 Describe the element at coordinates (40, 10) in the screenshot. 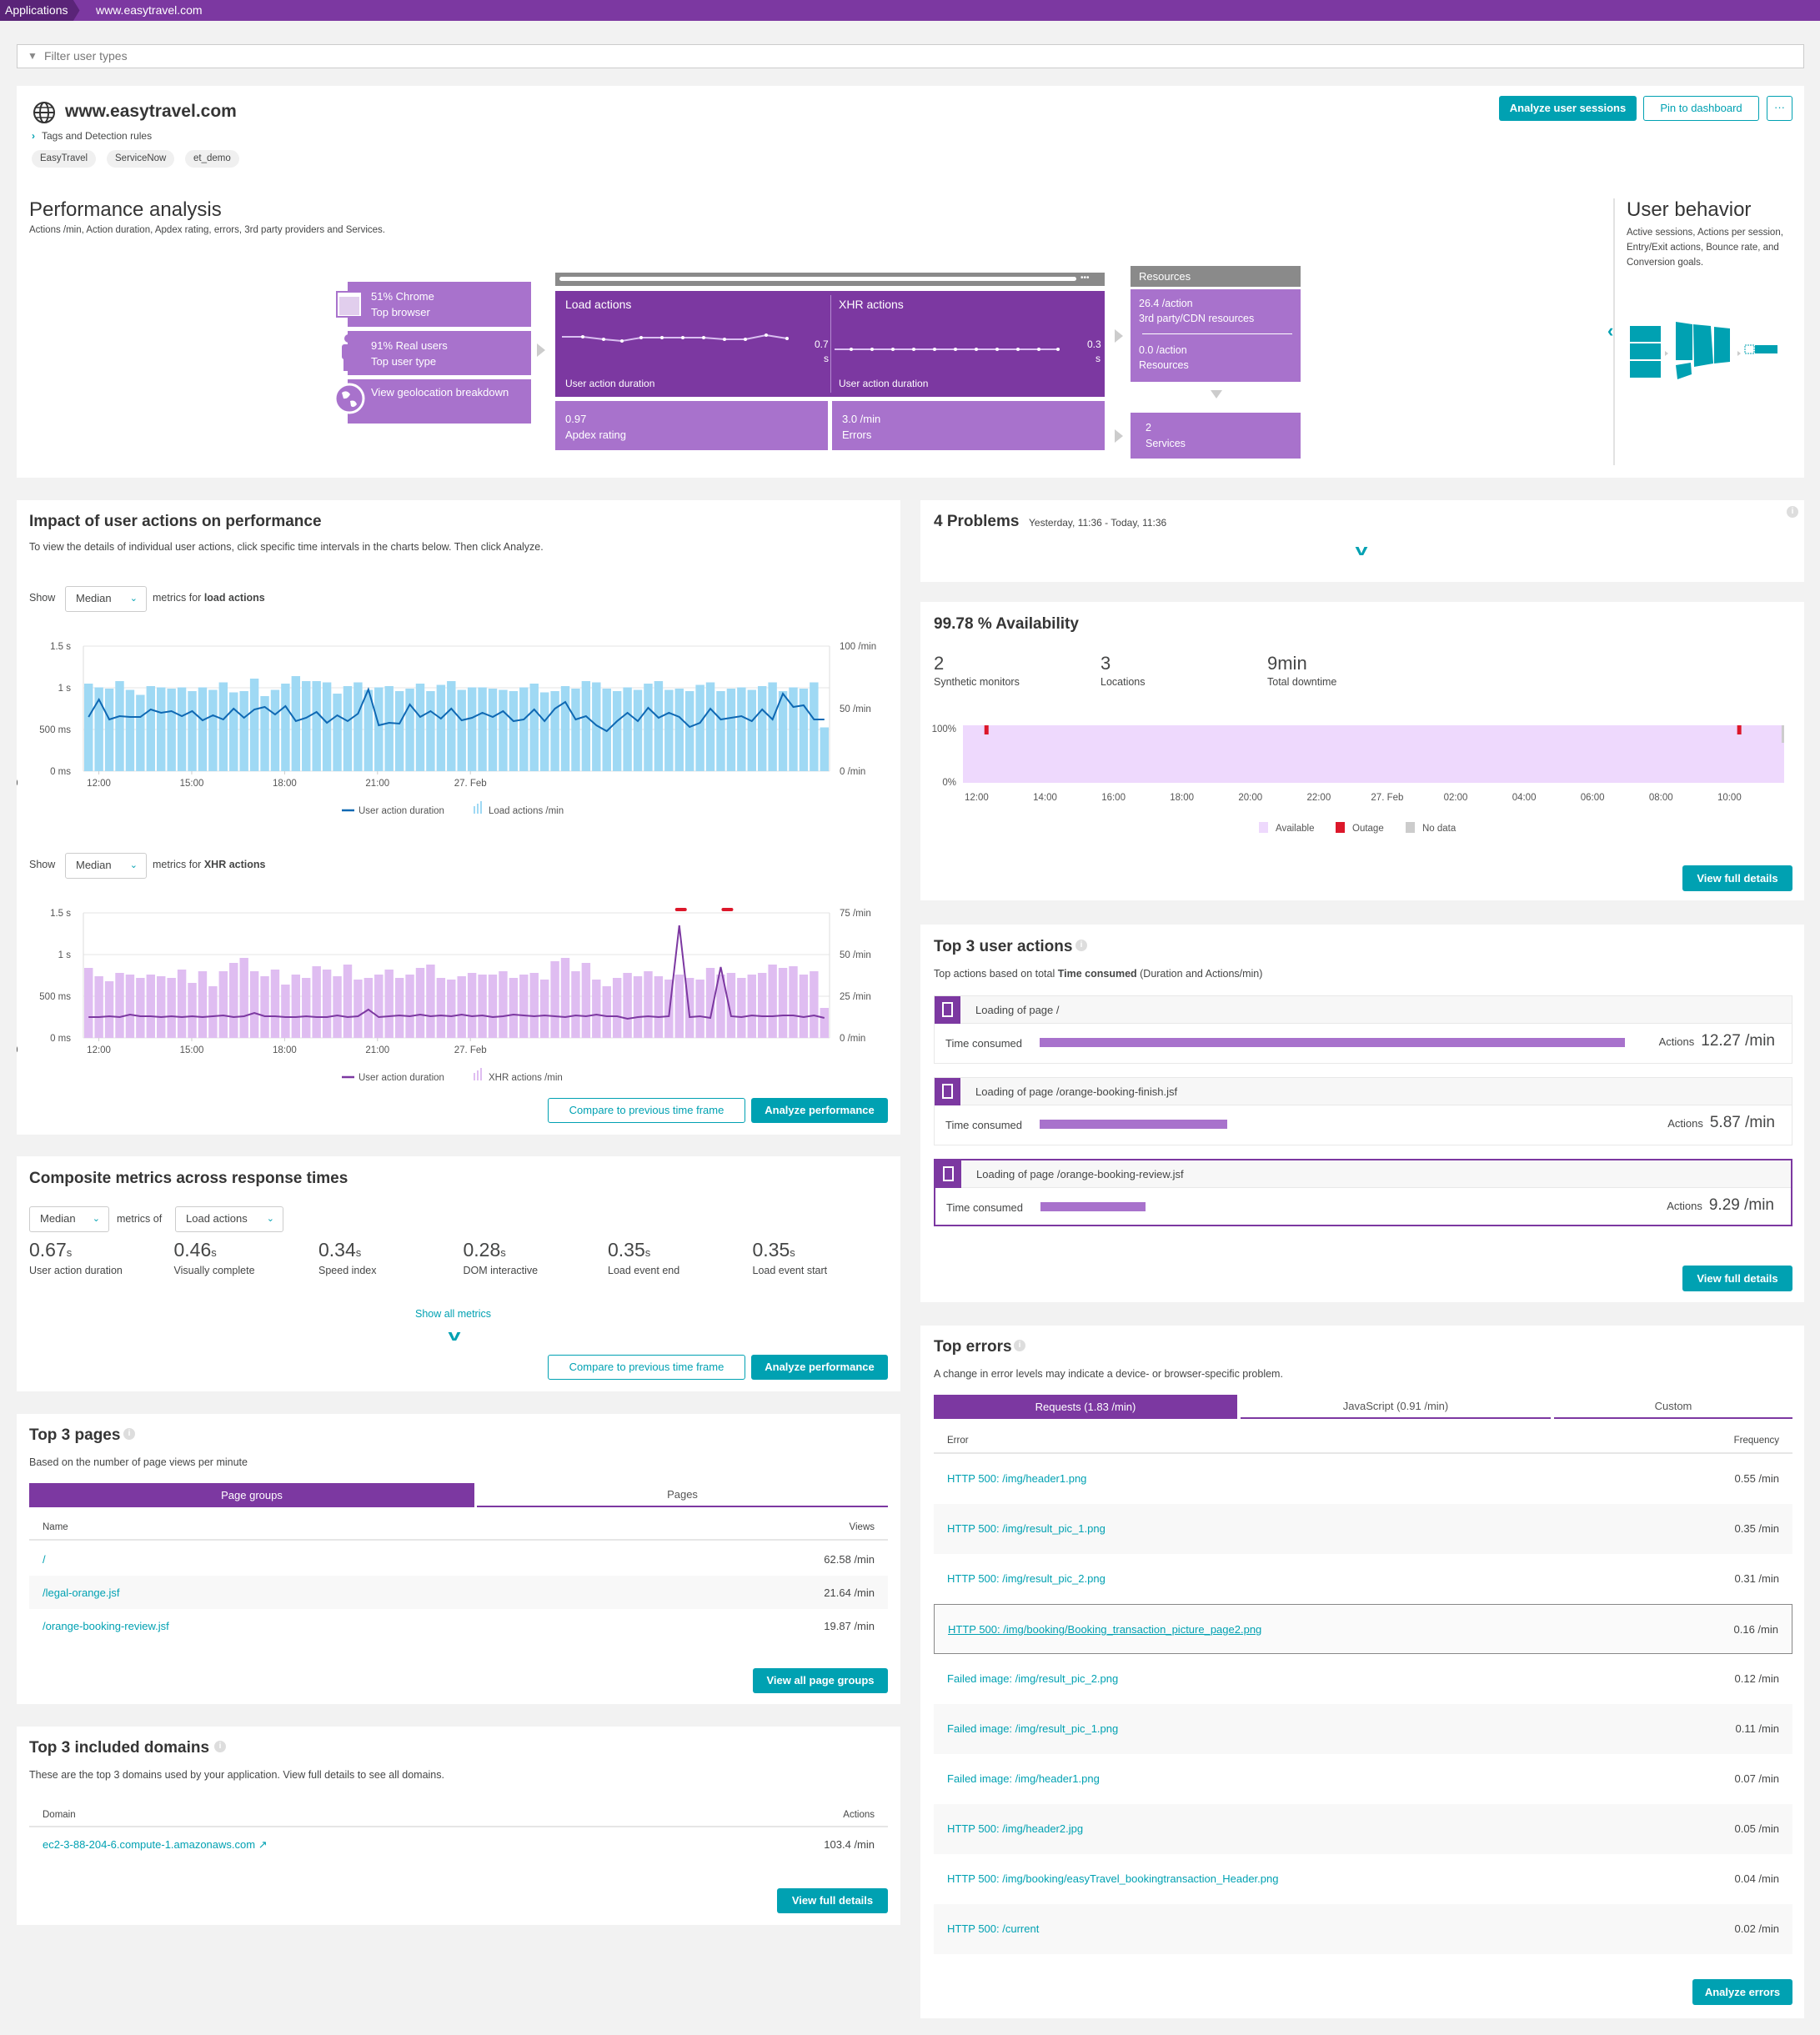

I see `breadcrumb-applications: Applications` at that location.